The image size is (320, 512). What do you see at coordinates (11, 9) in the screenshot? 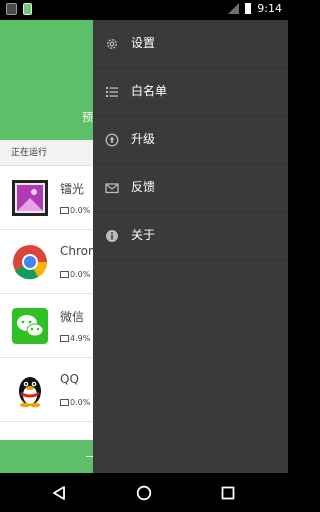
I see `image-notification-icon` at bounding box center [11, 9].